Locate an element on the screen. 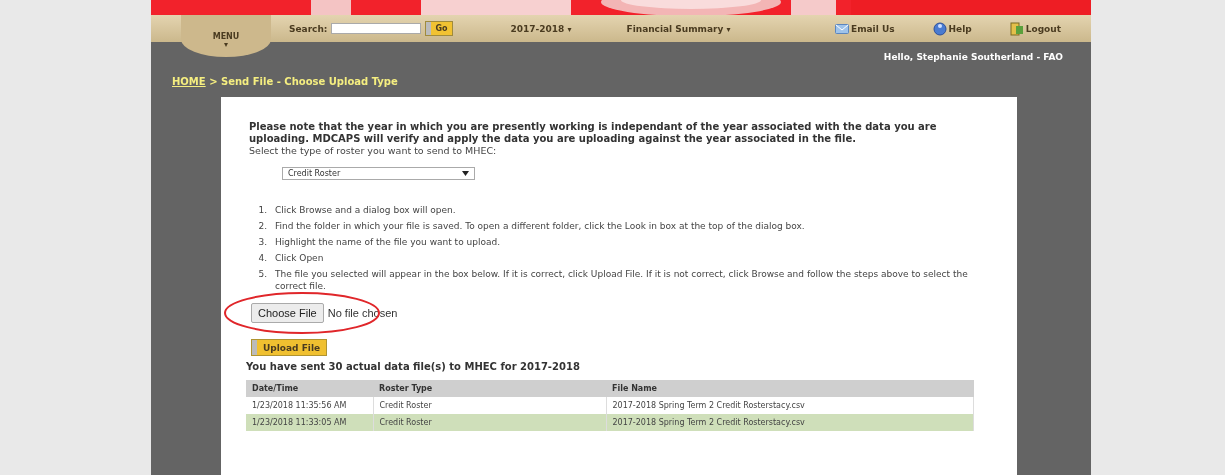 This screenshot has height=475, width=1225. prompt-text: Select the type of roster you want to send to MHEC: is located at coordinates (373, 151).